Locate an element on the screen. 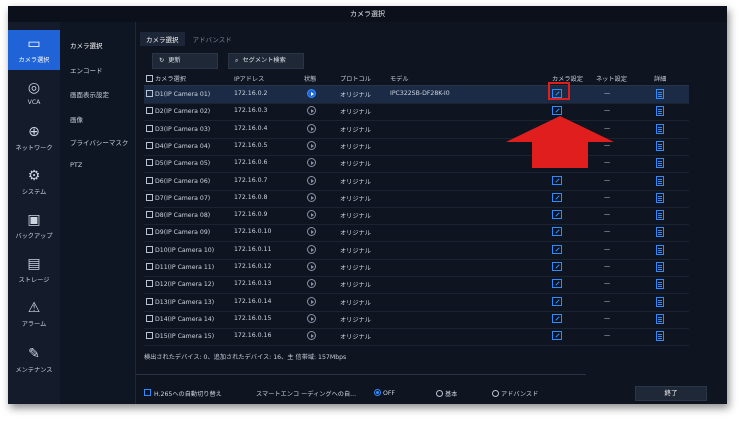  h265-checkbox is located at coordinates (147, 392).